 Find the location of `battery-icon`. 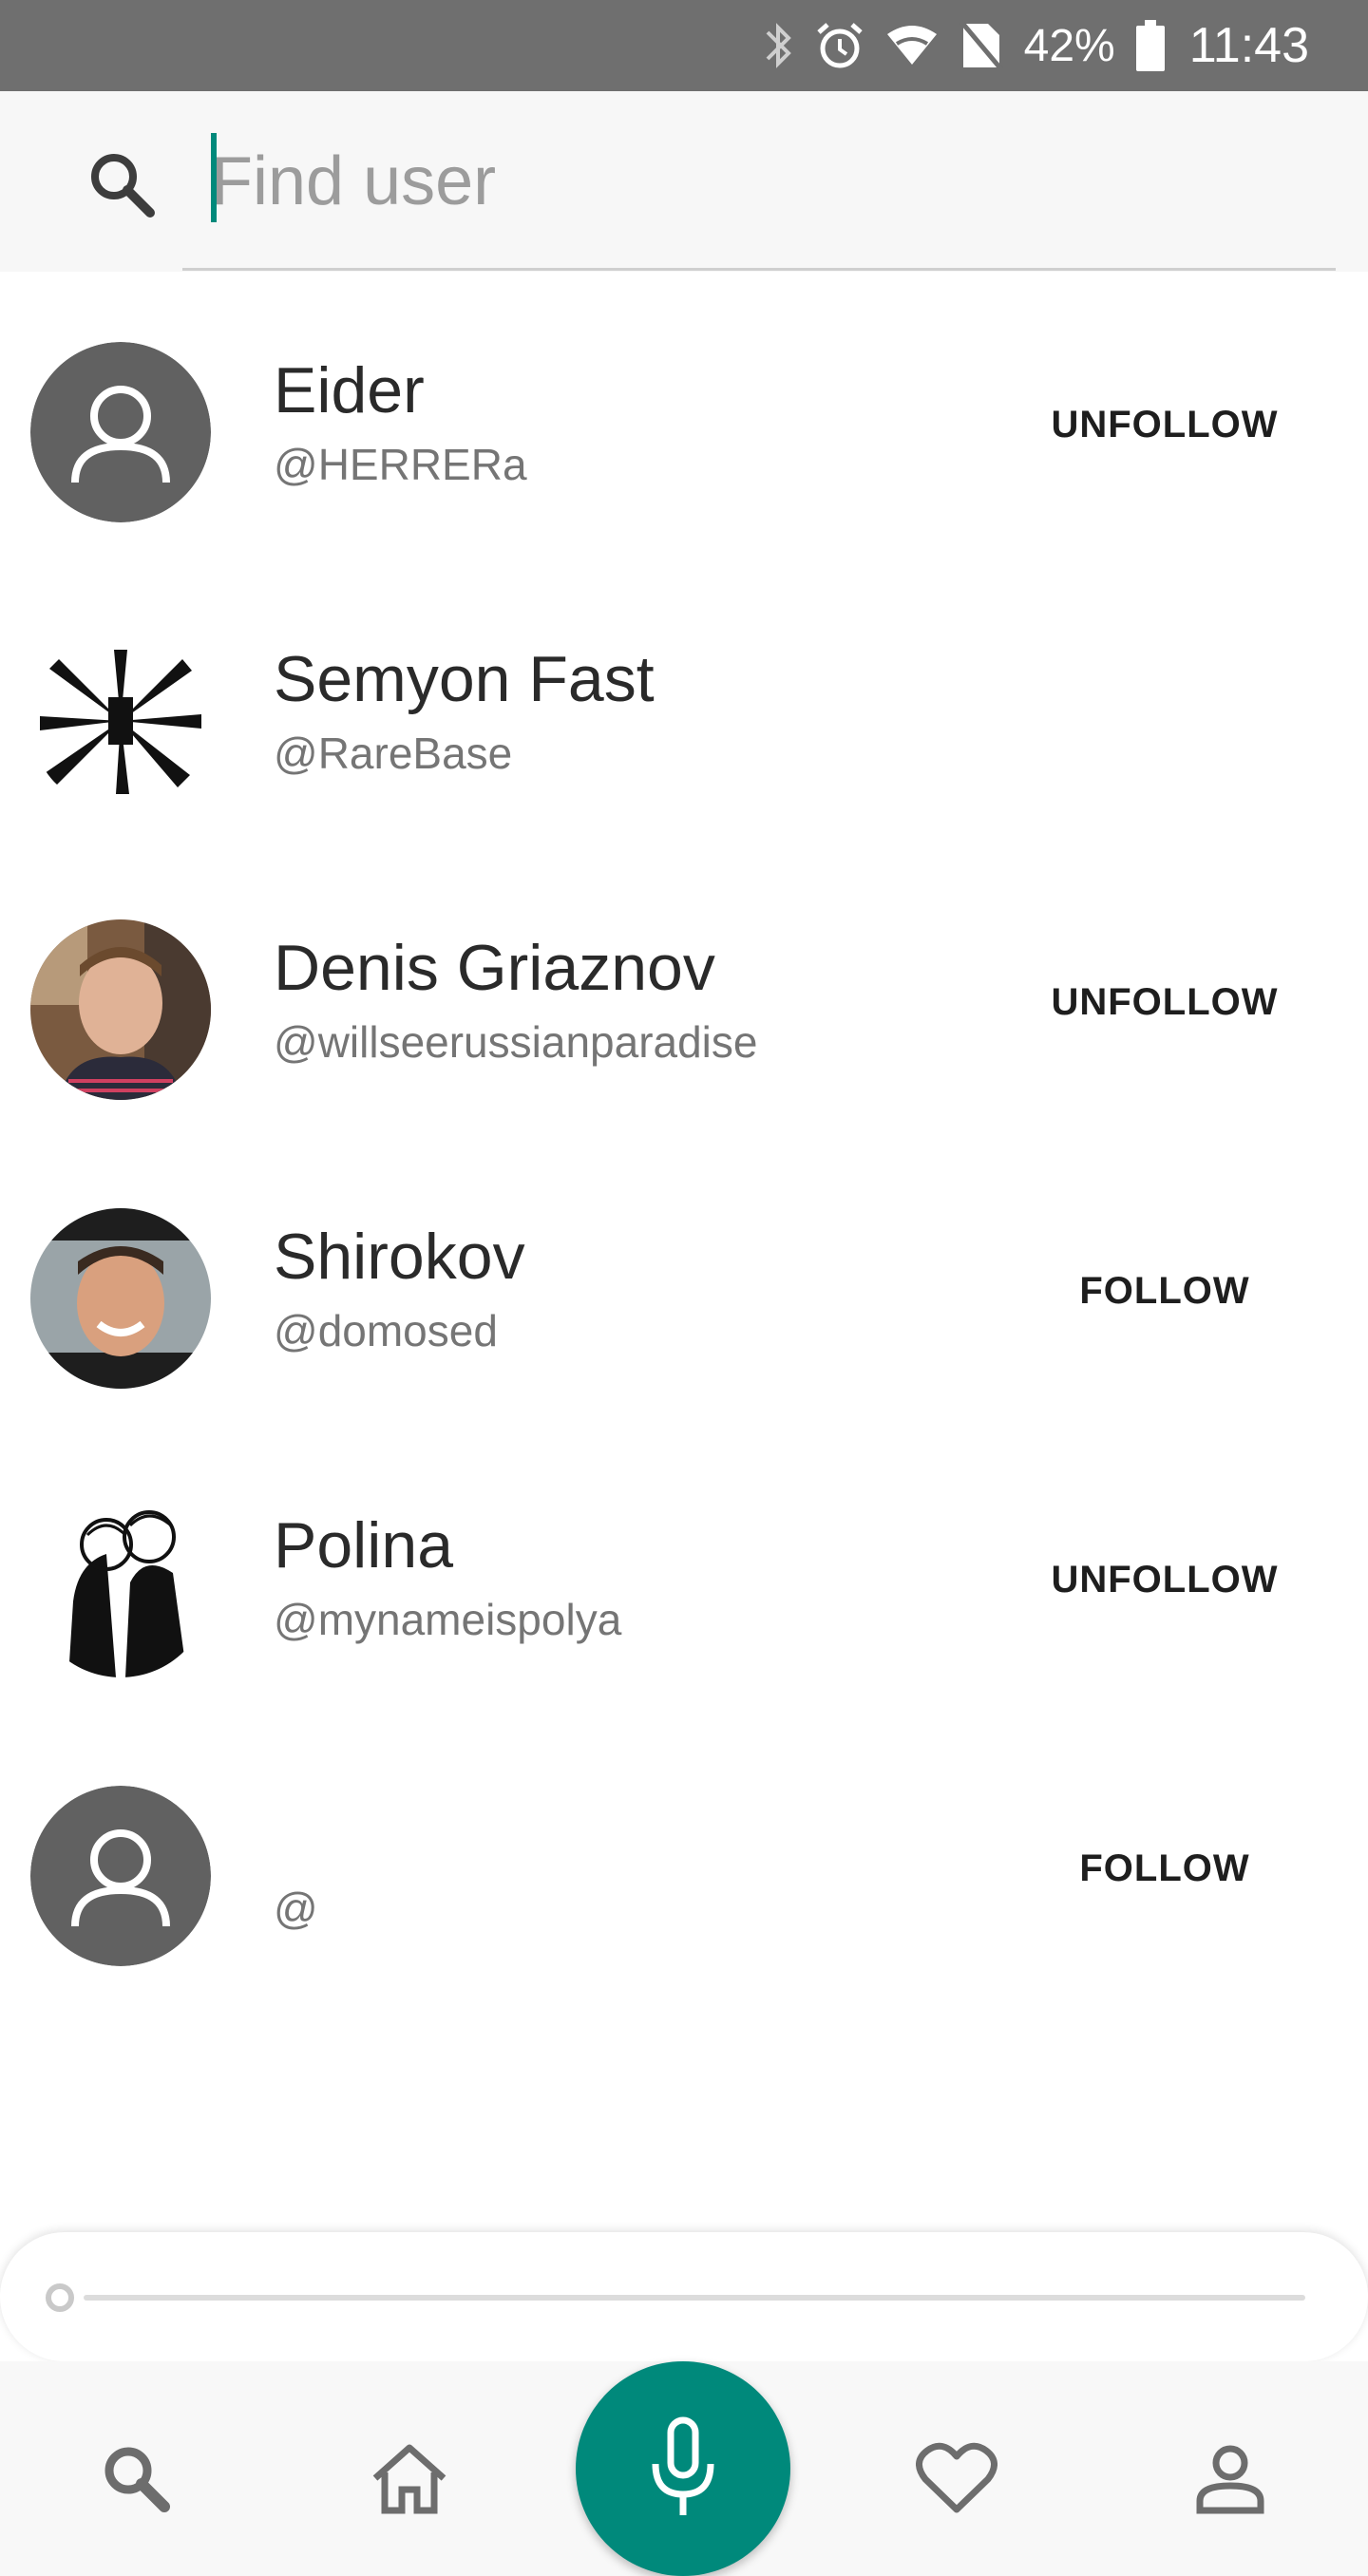

battery-icon is located at coordinates (1150, 45).